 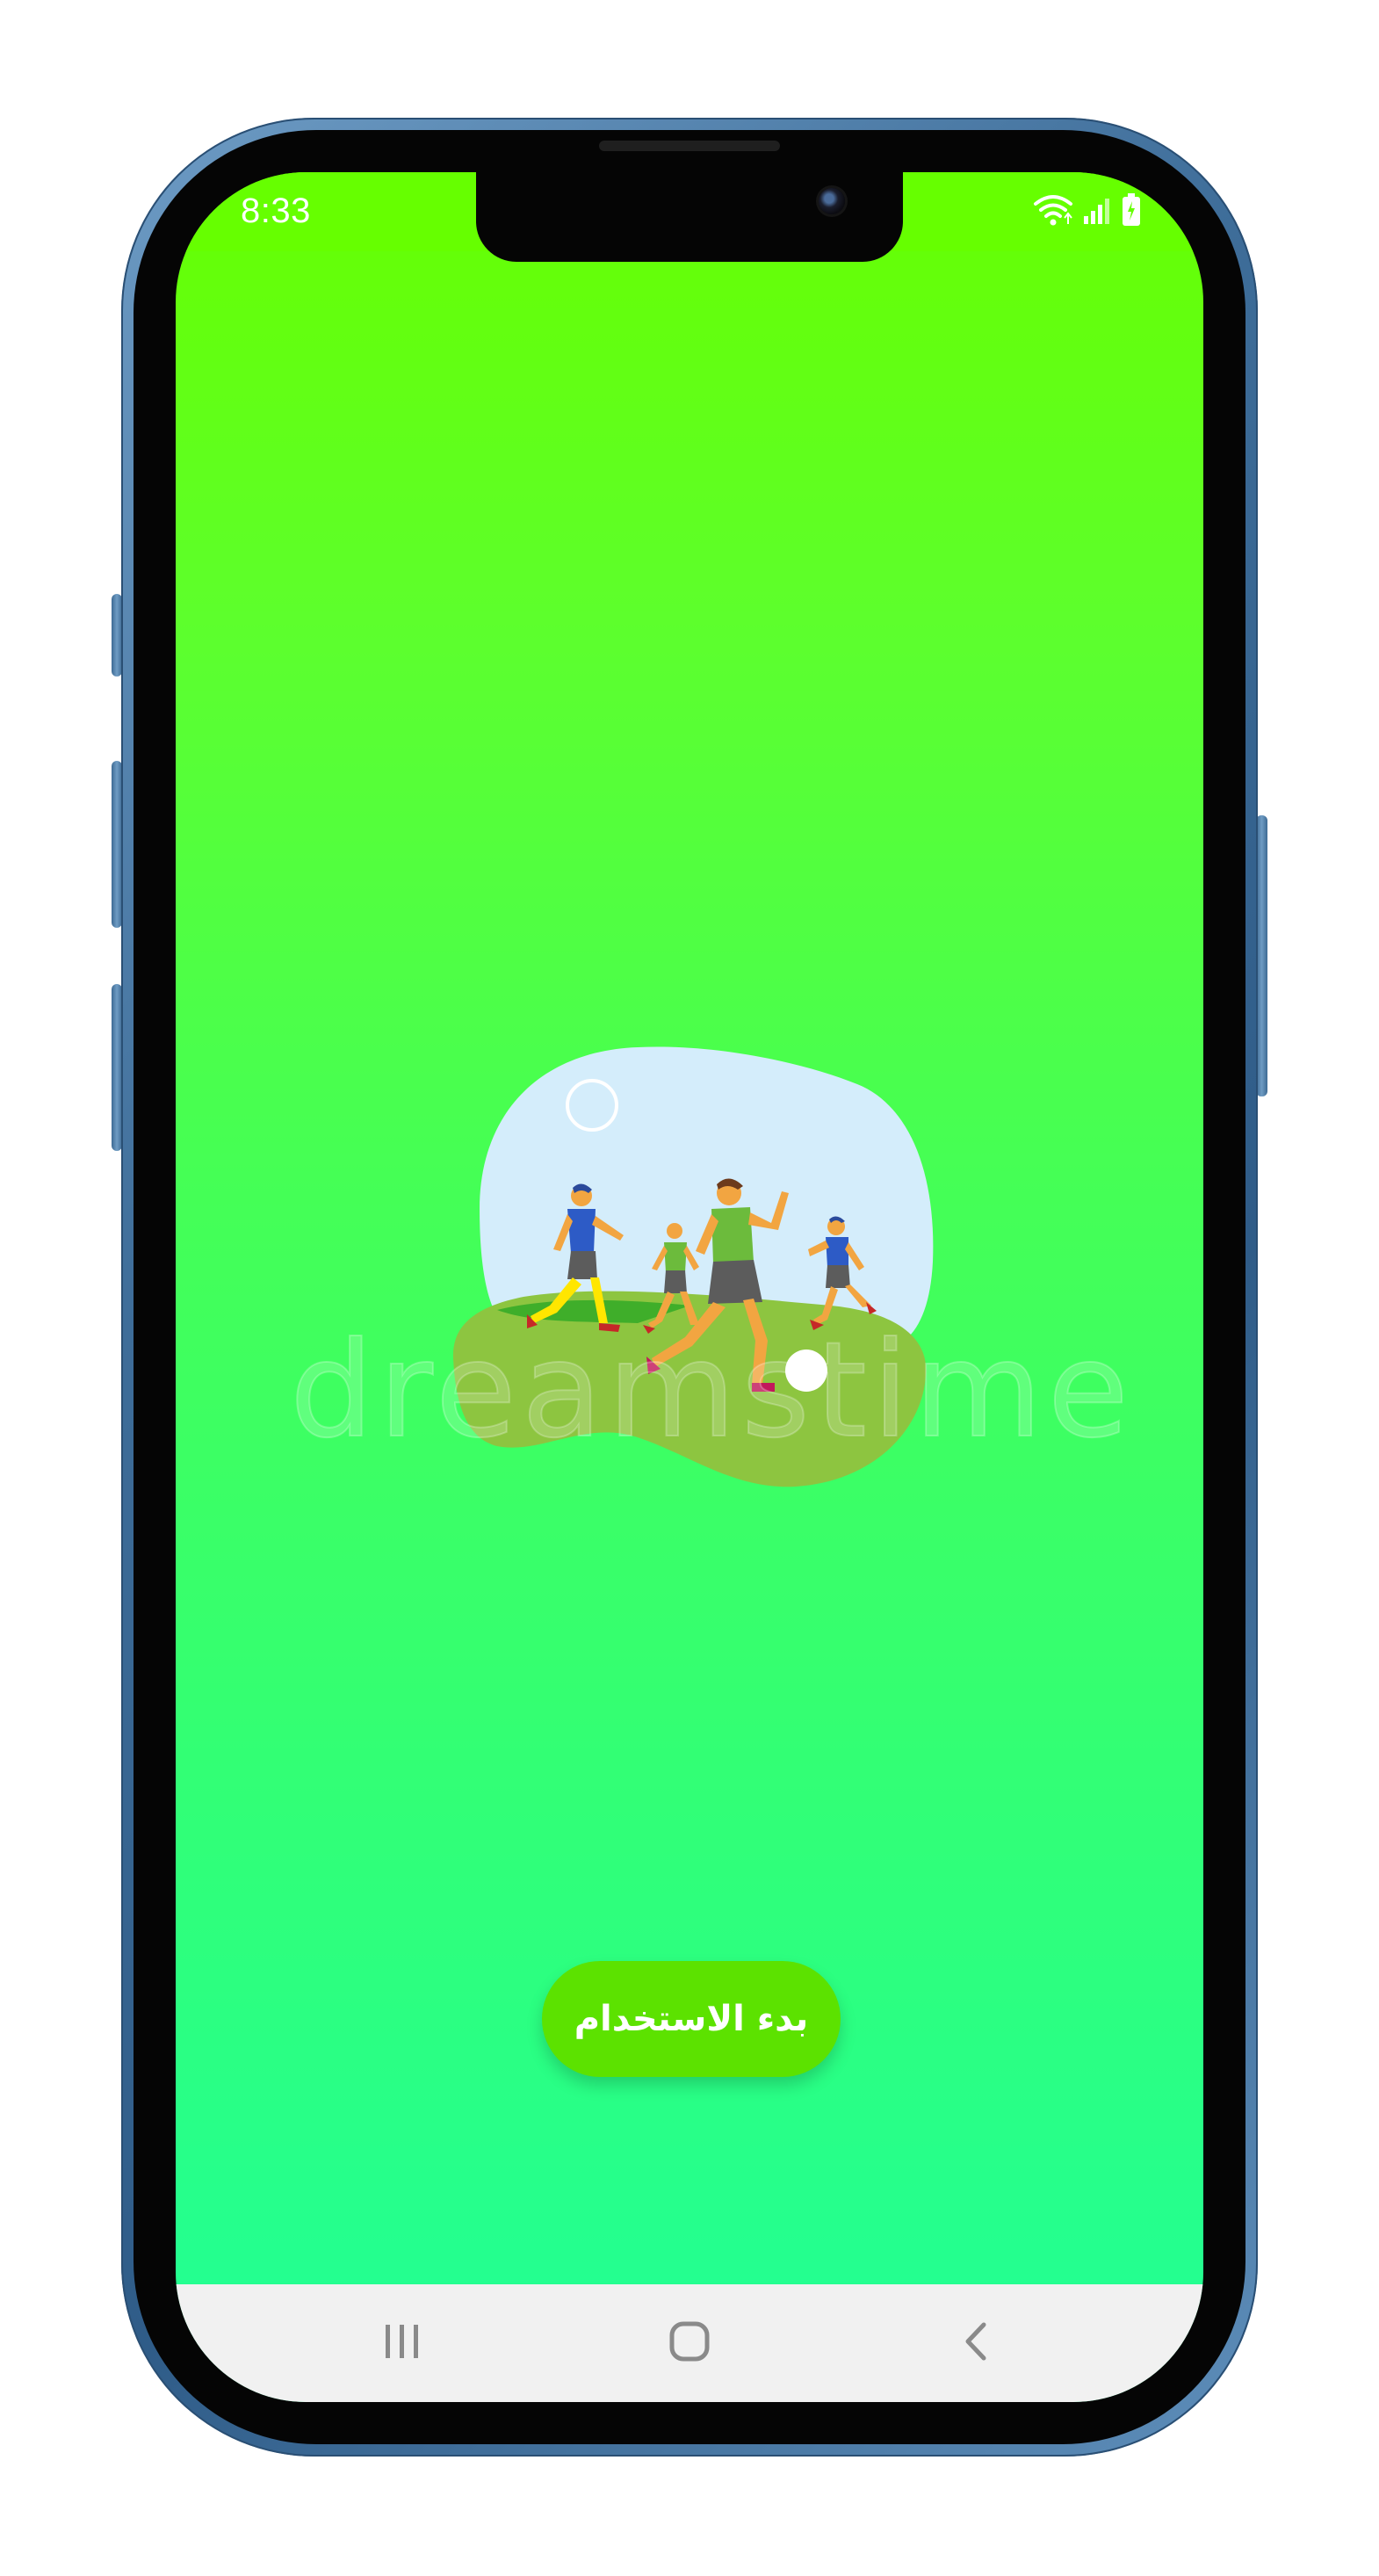 What do you see at coordinates (690, 1270) in the screenshot?
I see `people-playing-soccer-illustration` at bounding box center [690, 1270].